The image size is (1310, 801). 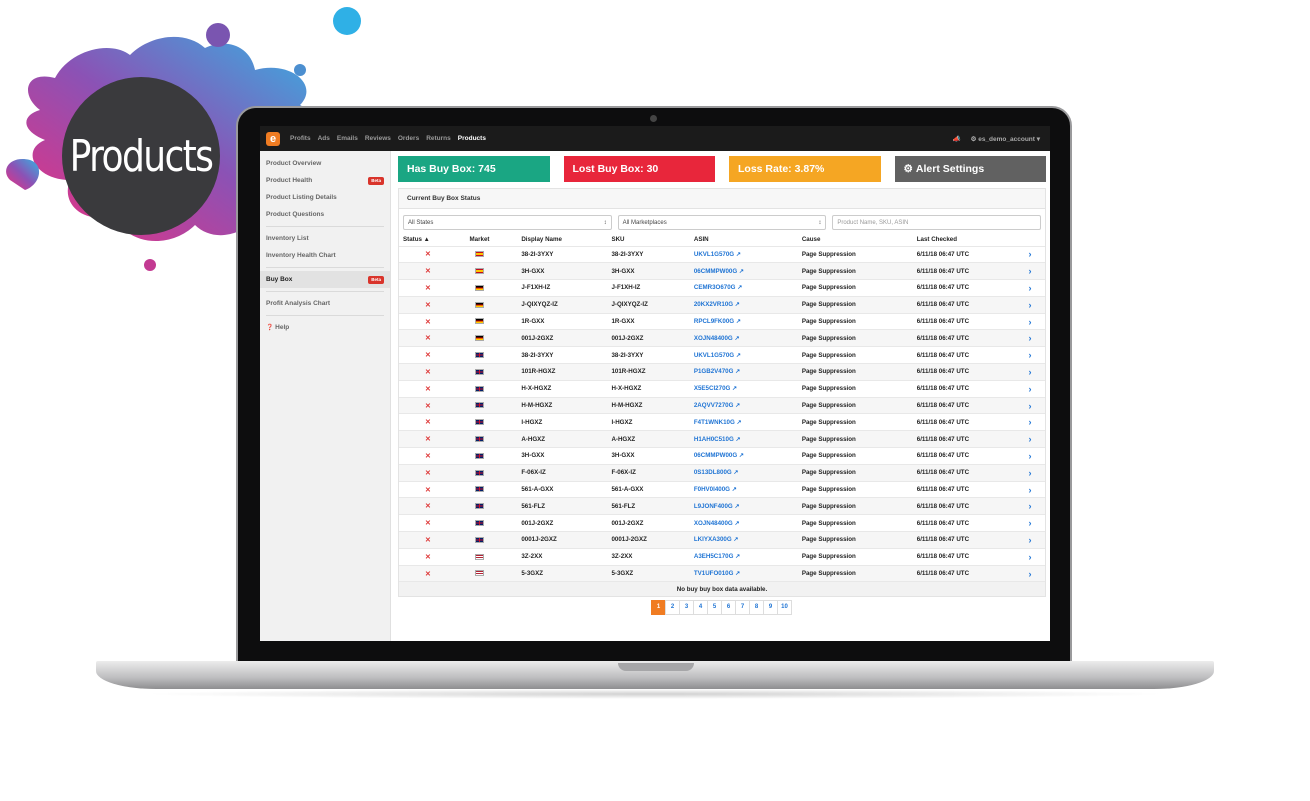 What do you see at coordinates (325, 214) in the screenshot?
I see `sidebar-item: Product Questions` at bounding box center [325, 214].